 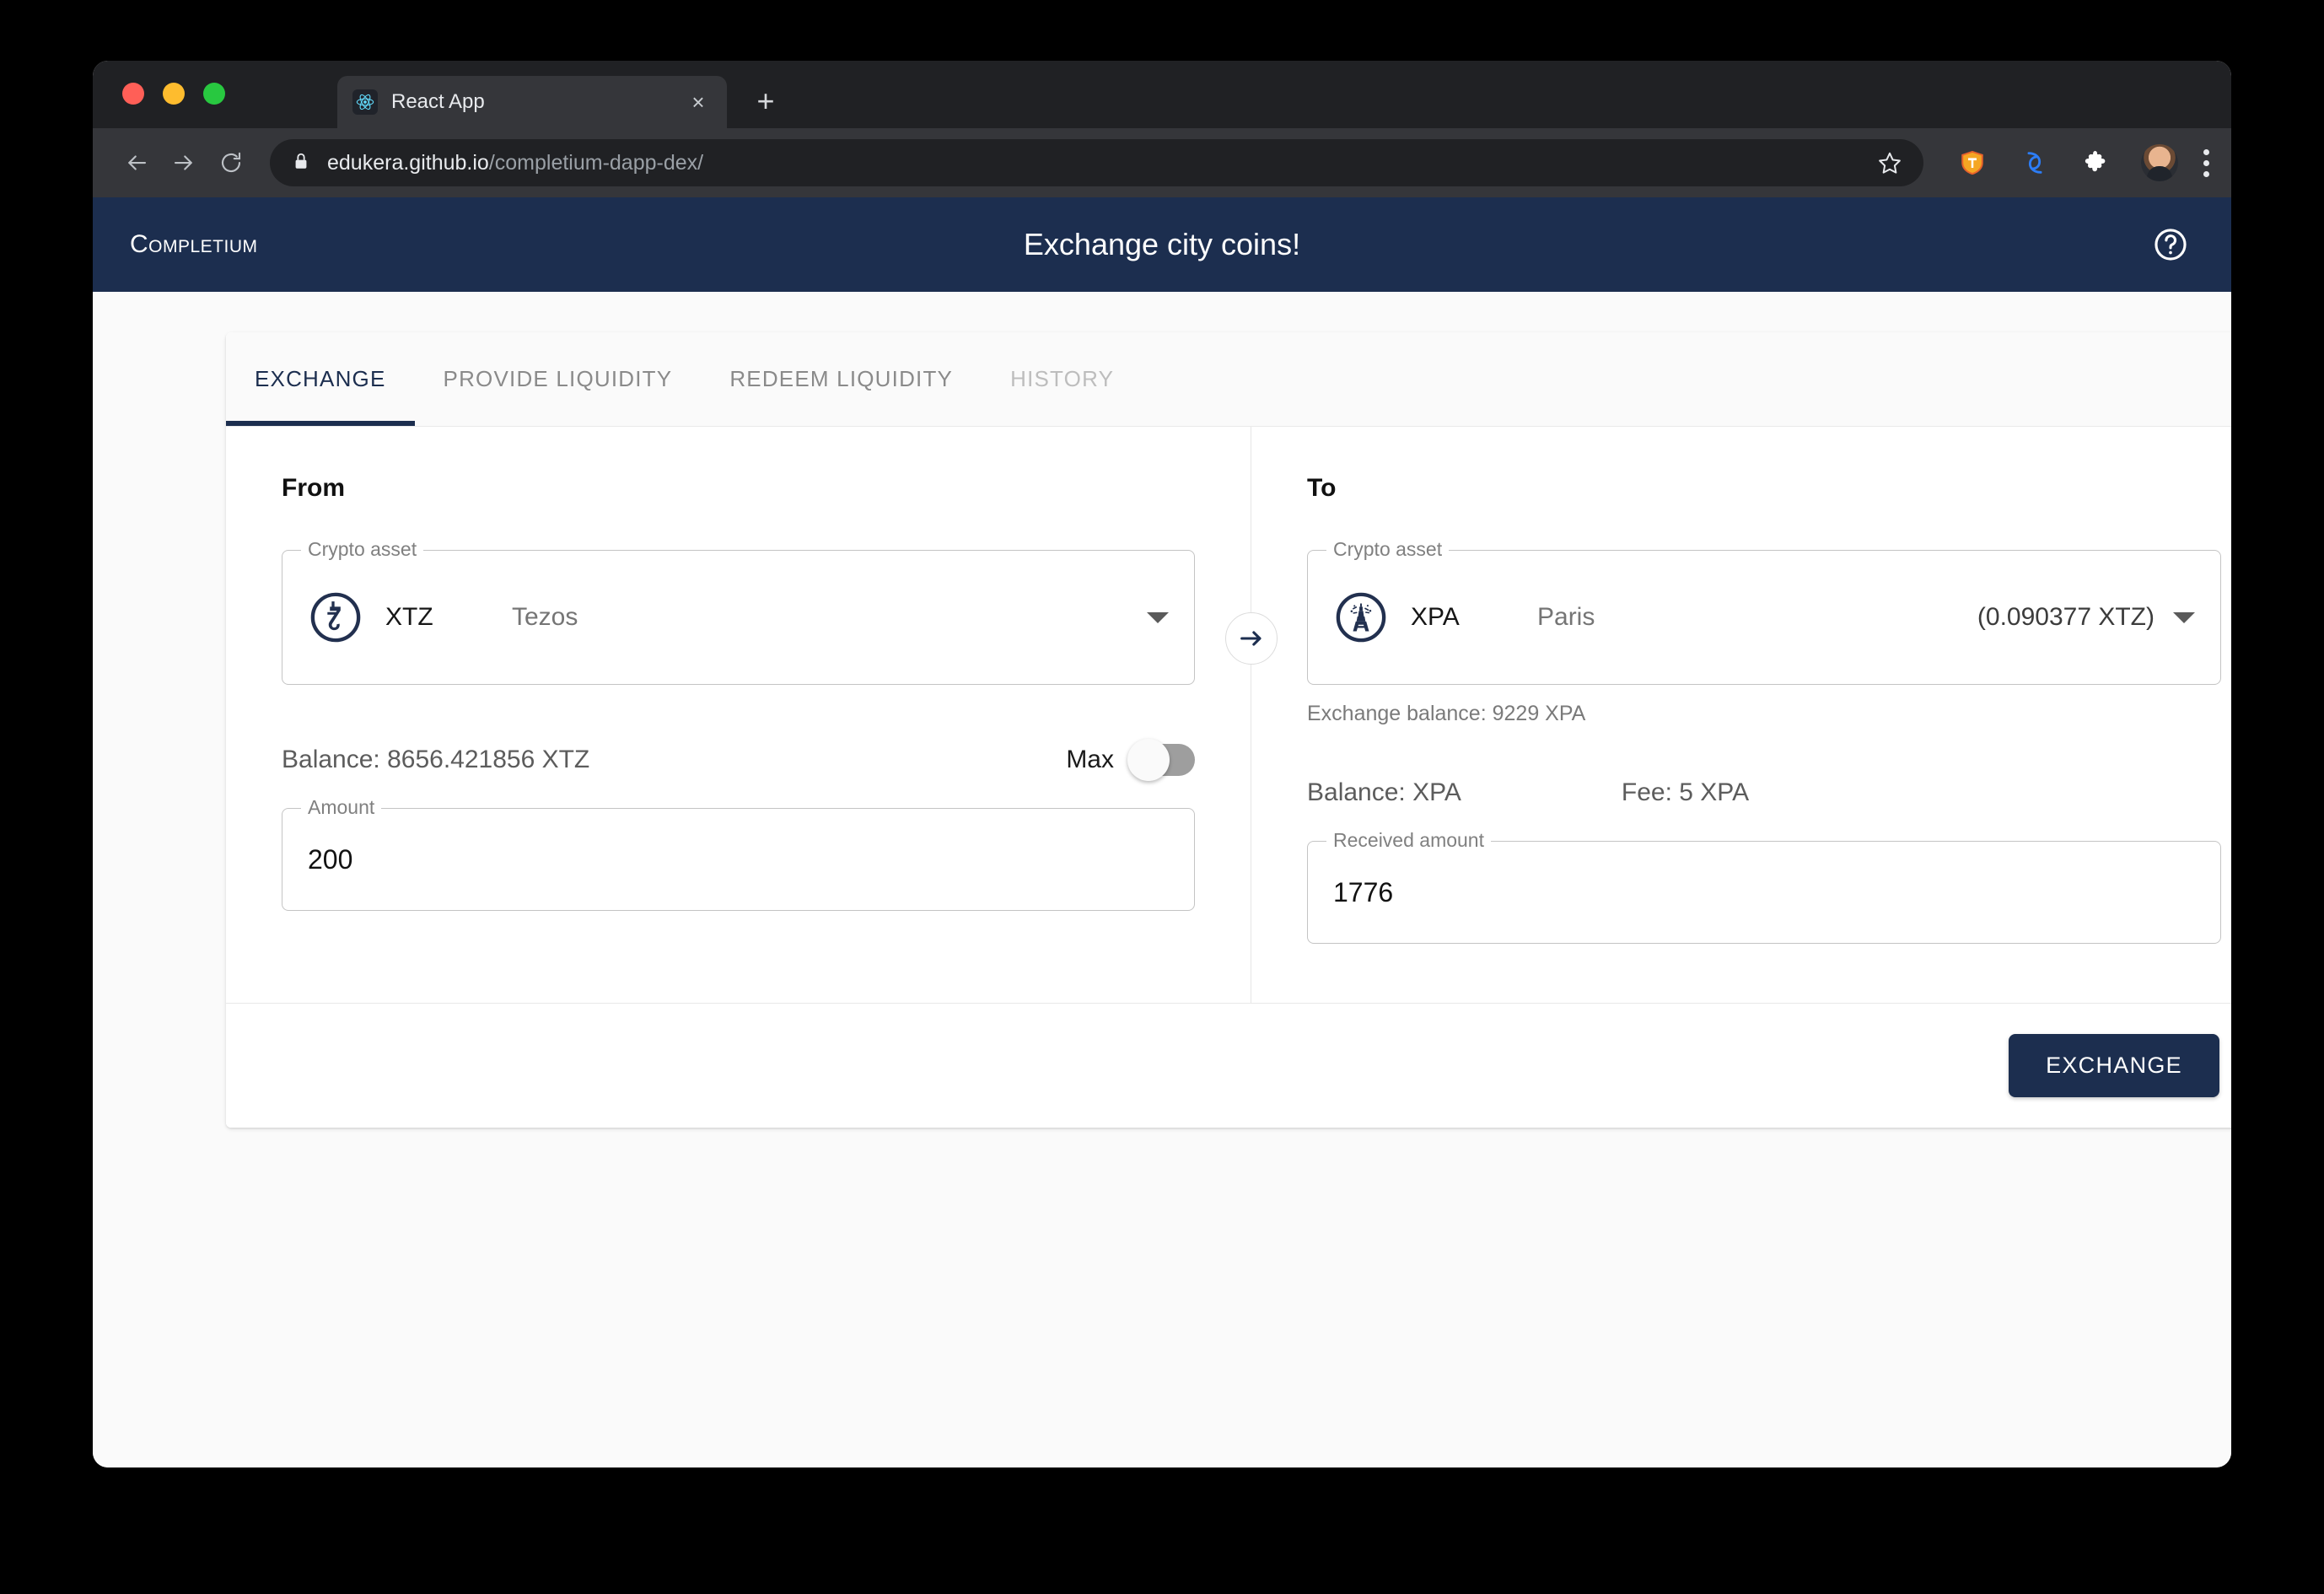 I want to click on browser-tab-strip: React App × +, so click(x=1162, y=94).